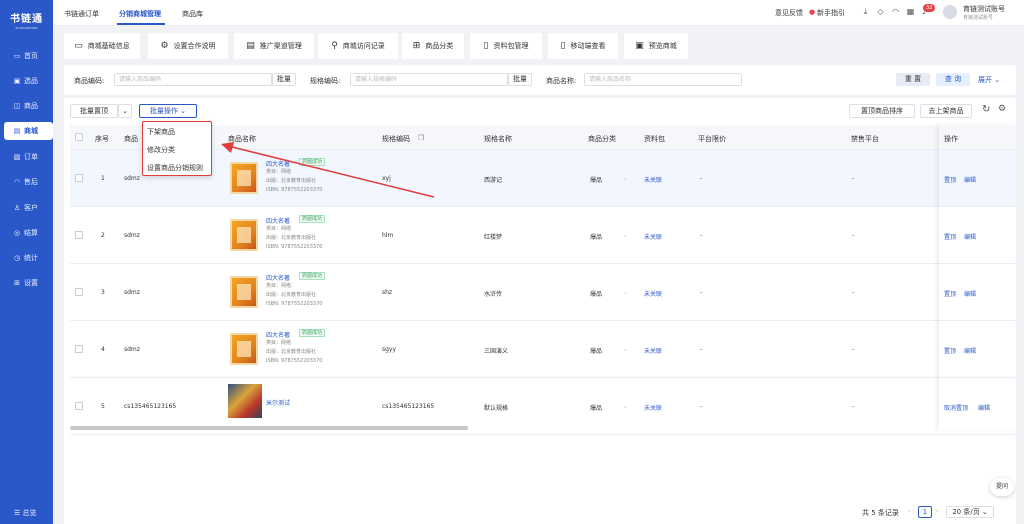 The width and height of the screenshot is (1024, 524). Describe the element at coordinates (26, 157) in the screenshot. I see `sidebar-item-orders: ▧ 订单` at that location.